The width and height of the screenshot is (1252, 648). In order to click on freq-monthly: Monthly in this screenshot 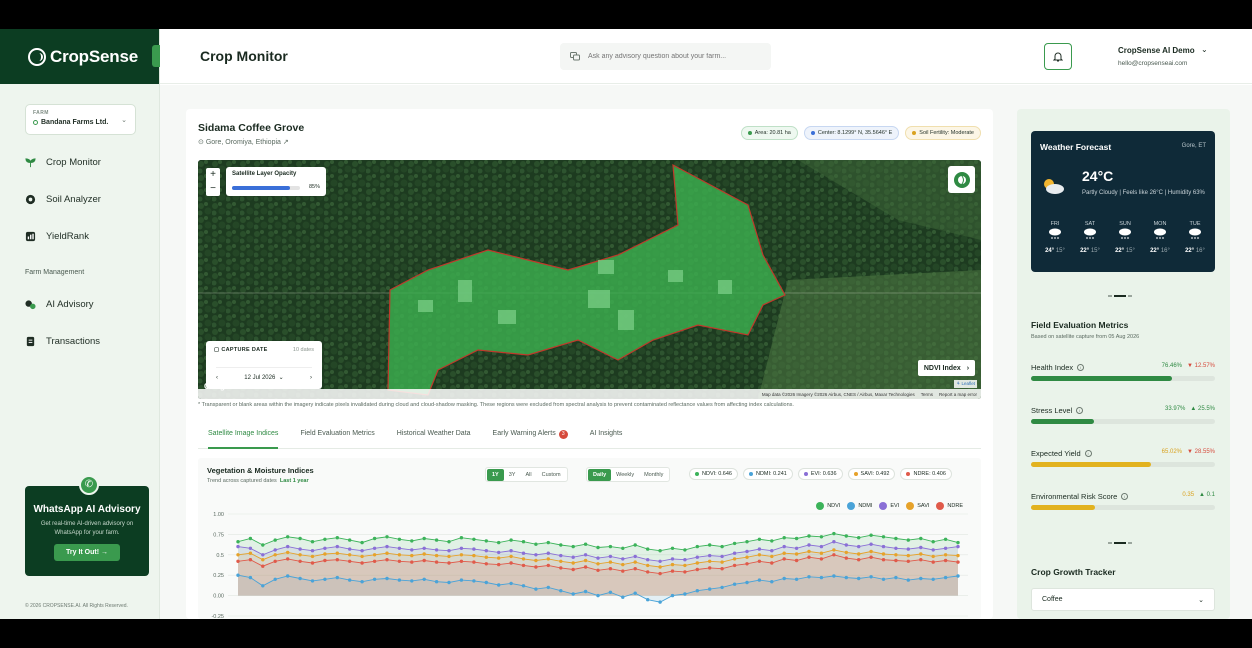, I will do `click(653, 475)`.